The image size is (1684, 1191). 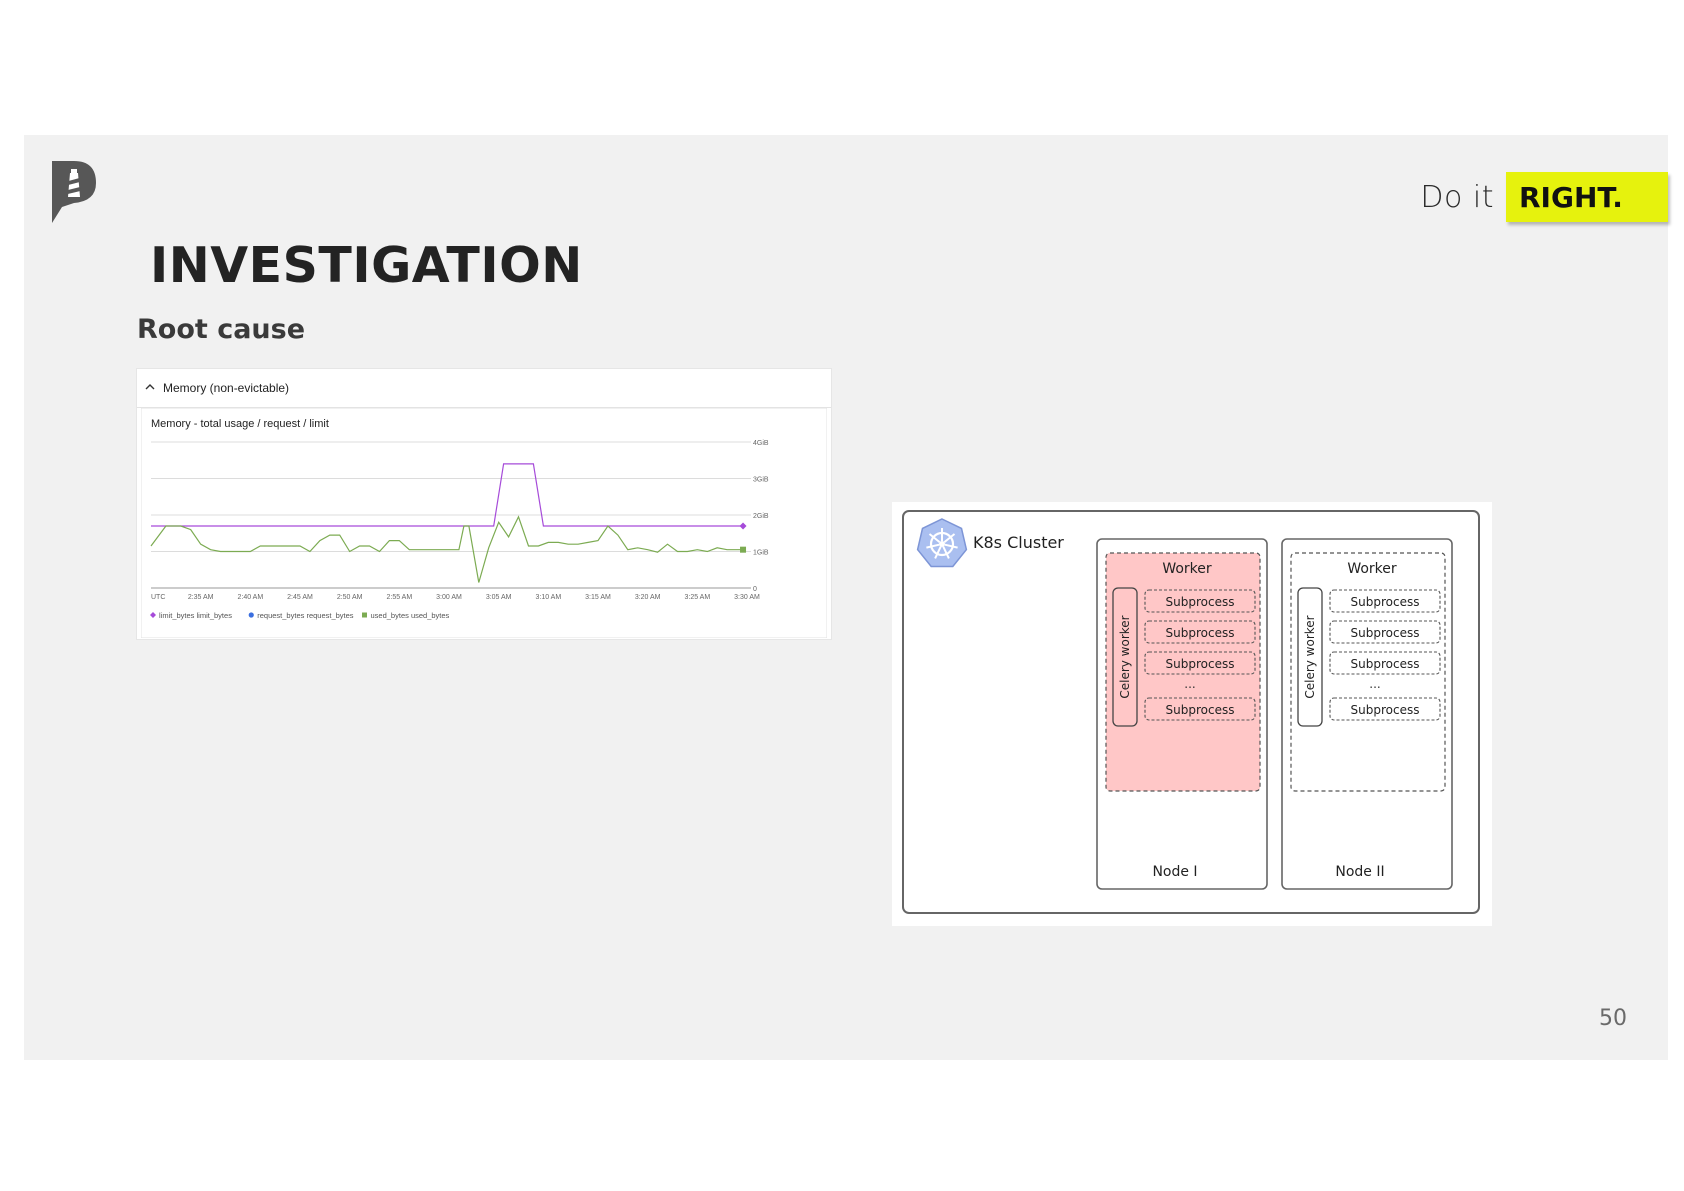 What do you see at coordinates (1359, 872) in the screenshot?
I see `node-label: Node II` at bounding box center [1359, 872].